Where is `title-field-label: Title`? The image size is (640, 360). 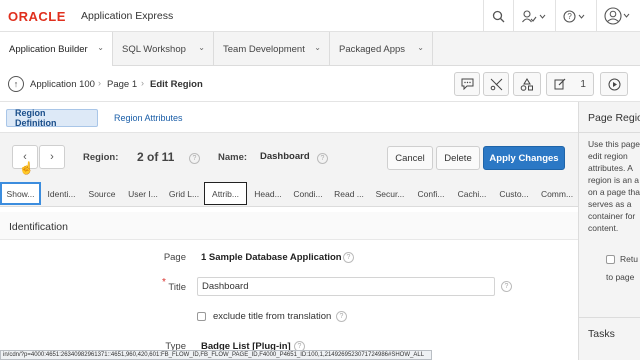 title-field-label: Title is located at coordinates (177, 287).